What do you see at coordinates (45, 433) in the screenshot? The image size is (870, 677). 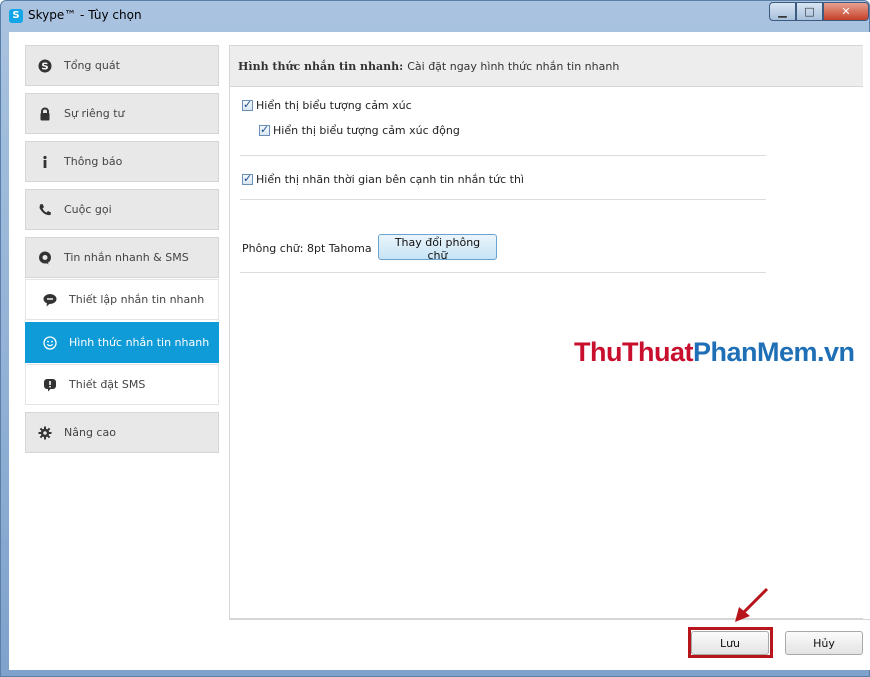 I see `gear-icon` at bounding box center [45, 433].